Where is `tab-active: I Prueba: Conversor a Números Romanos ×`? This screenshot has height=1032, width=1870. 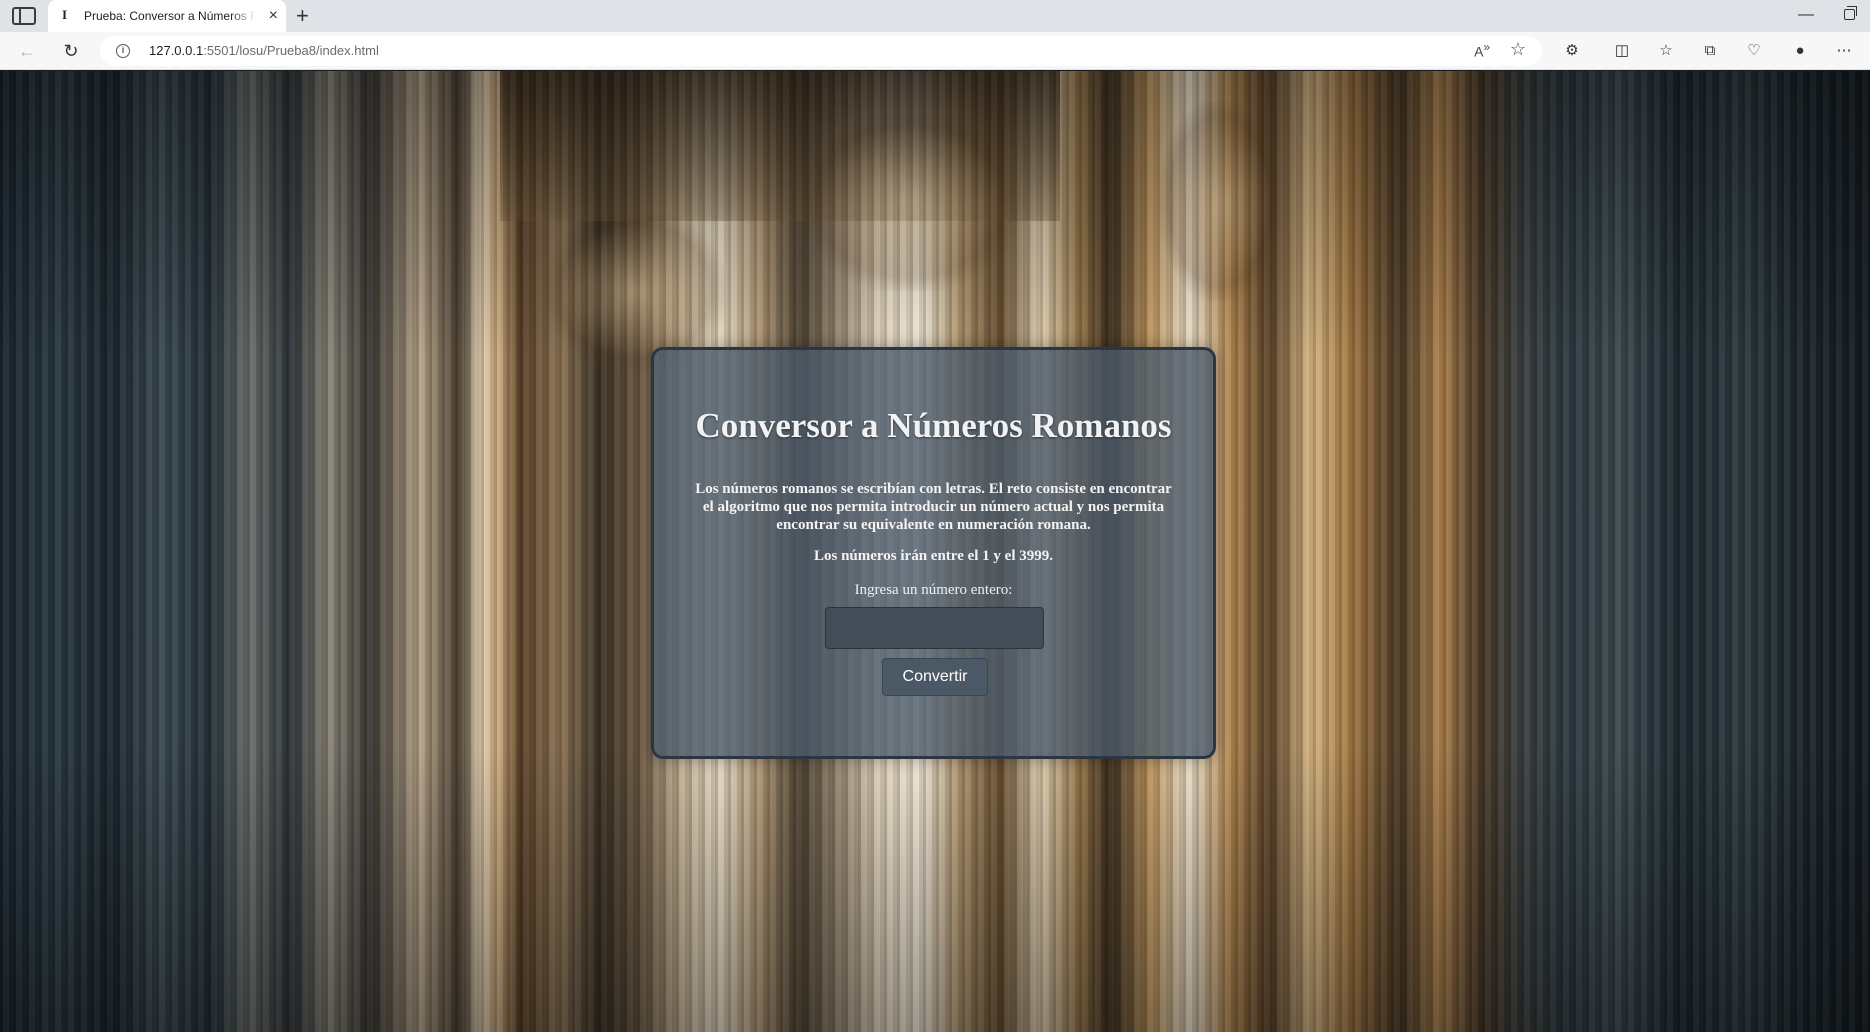 tab-active: I Prueba: Conversor a Números Romanos × is located at coordinates (167, 16).